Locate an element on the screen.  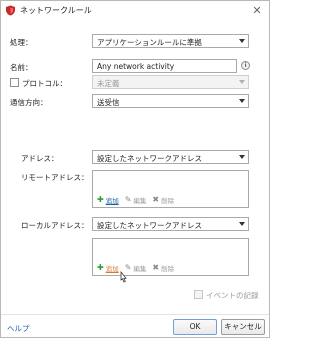
local-address-label: ローカルアドレス： is located at coordinates (55, 225).